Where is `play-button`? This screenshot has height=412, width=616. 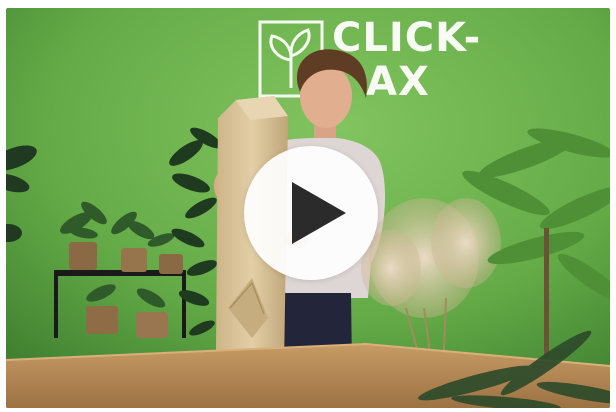
play-button is located at coordinates (311, 213).